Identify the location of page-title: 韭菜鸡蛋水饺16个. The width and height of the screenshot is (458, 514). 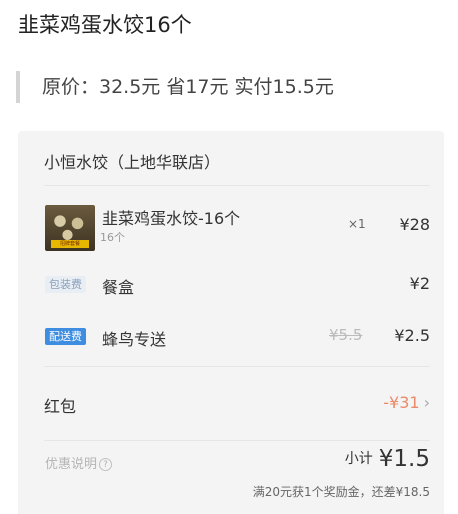
(105, 25).